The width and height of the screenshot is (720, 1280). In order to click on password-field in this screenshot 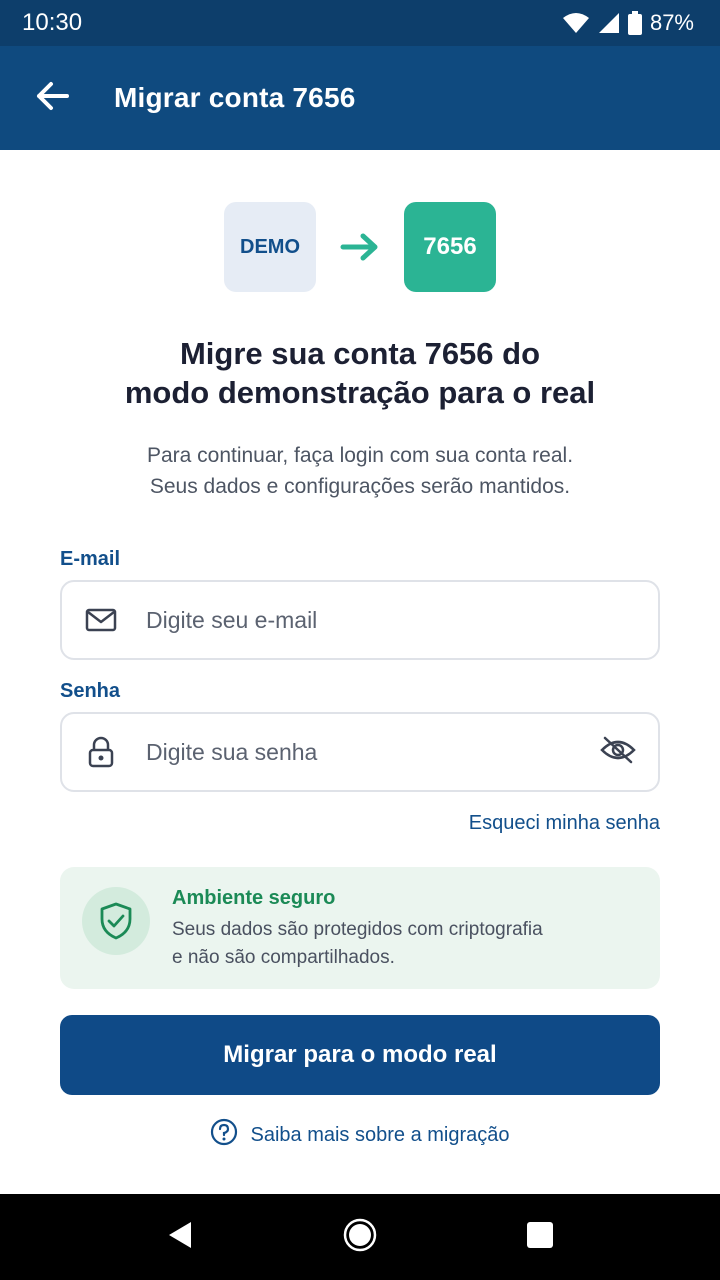, I will do `click(360, 752)`.